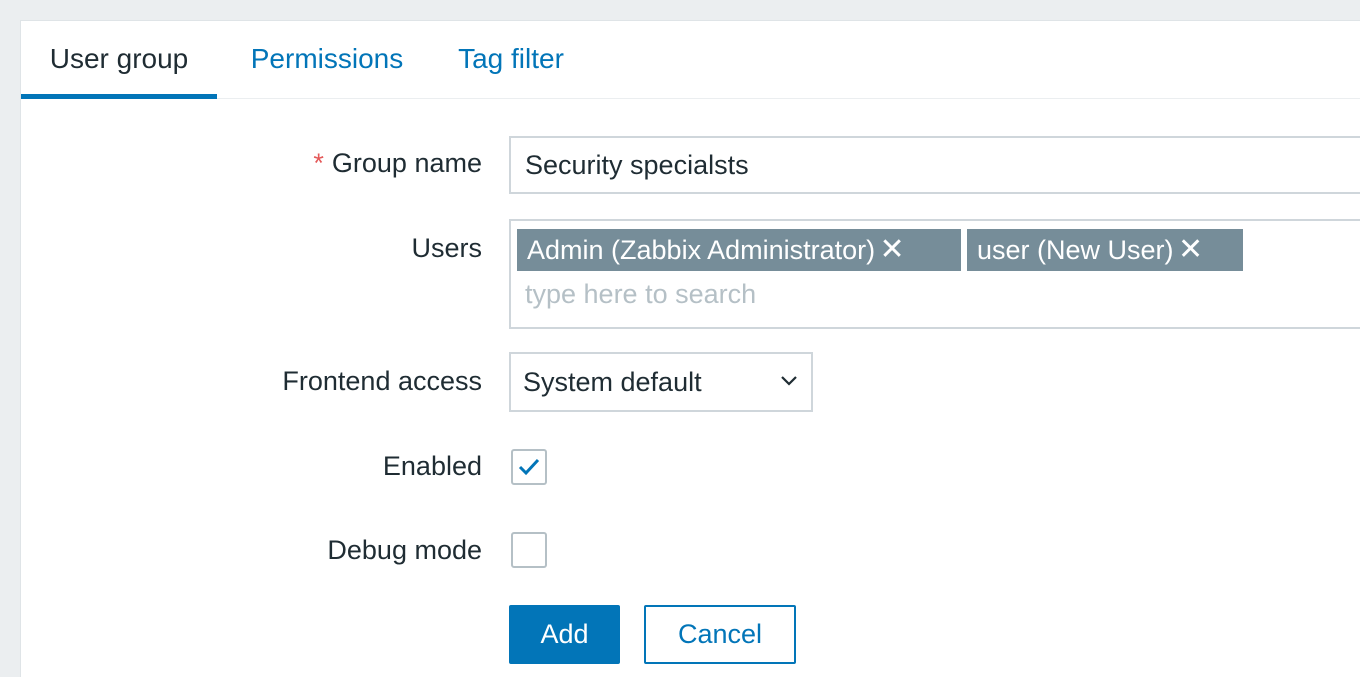 This screenshot has width=1360, height=677. I want to click on group-name-label: * Group name, so click(397, 163).